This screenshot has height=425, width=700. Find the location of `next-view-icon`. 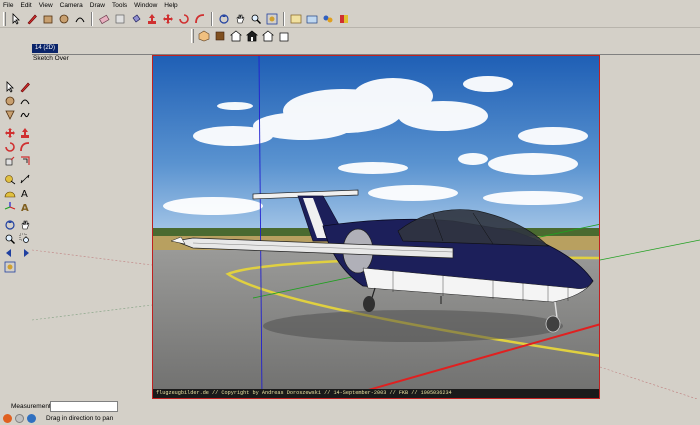

next-view-icon is located at coordinates (24, 253).